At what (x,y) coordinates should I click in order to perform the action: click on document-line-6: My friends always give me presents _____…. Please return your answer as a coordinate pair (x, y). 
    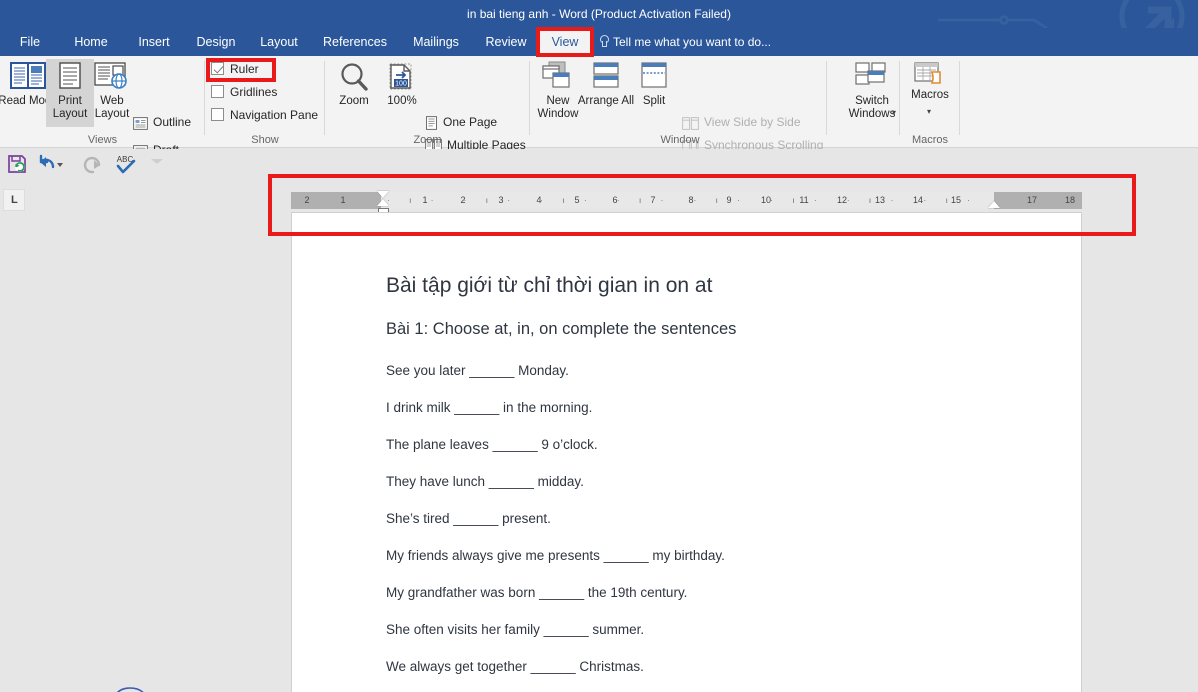
    Looking at the image, I should click on (555, 555).